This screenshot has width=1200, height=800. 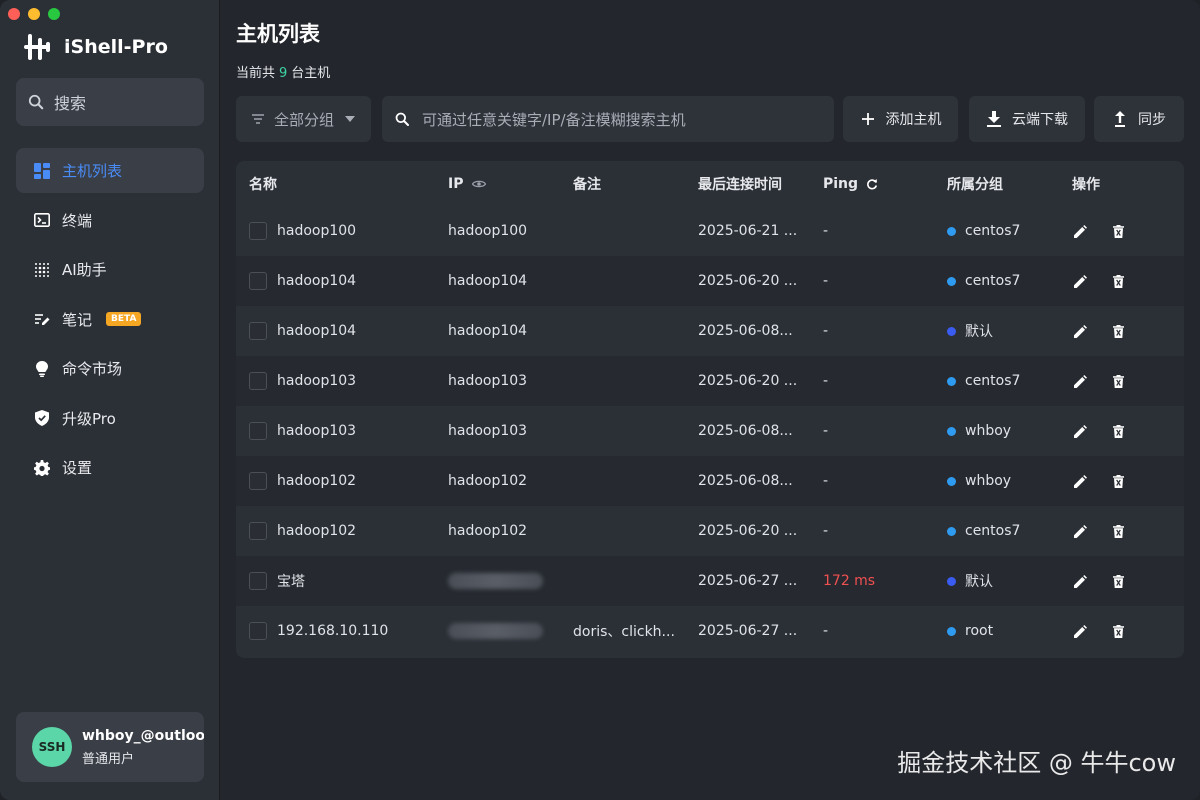 I want to click on table-row: hadoop103 hadoop103 2025-06-08... - whboy, so click(x=710, y=431).